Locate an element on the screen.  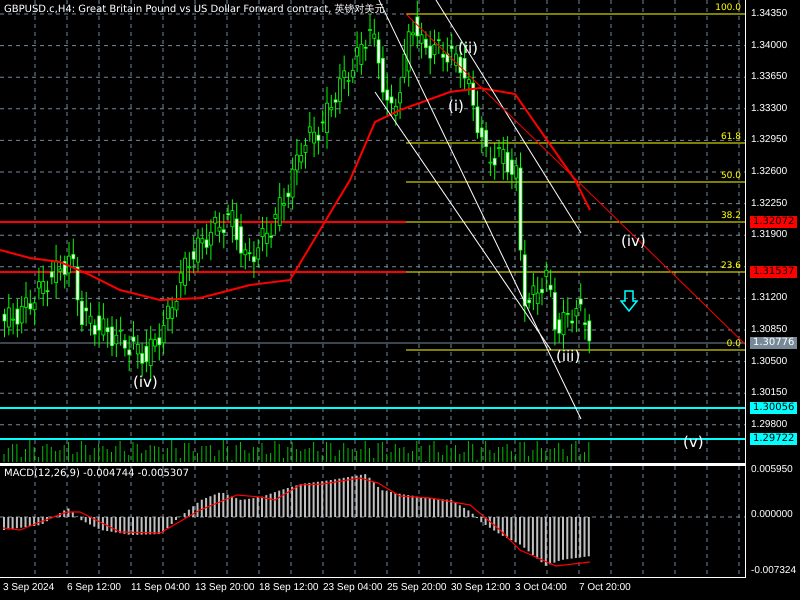
macd-axis-label: 0.000000 is located at coordinates (772, 515).